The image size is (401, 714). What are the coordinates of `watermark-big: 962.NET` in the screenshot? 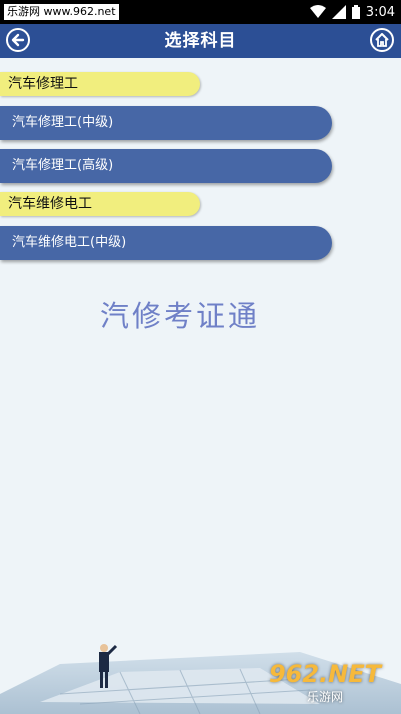 It's located at (325, 674).